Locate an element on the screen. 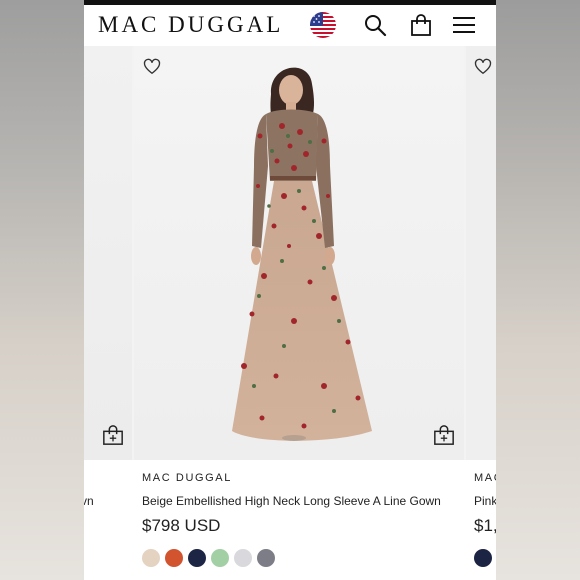 This screenshot has height=580, width=580. add-to-bag-icon is located at coordinates (444, 435).